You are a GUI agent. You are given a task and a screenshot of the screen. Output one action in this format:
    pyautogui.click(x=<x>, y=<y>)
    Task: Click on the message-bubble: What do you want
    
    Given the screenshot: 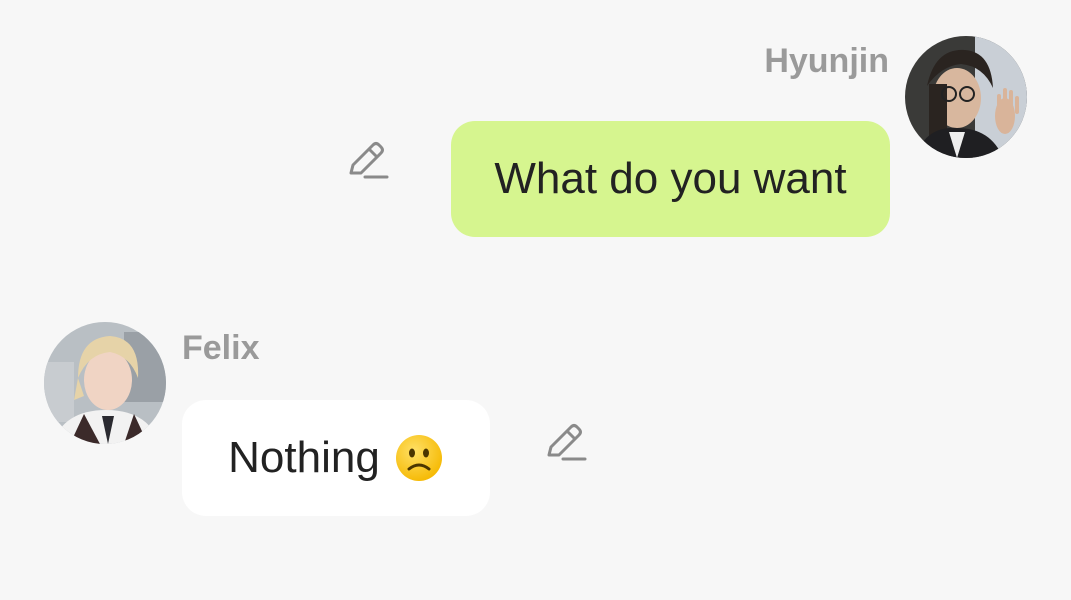 What is the action you would take?
    pyautogui.click(x=670, y=179)
    